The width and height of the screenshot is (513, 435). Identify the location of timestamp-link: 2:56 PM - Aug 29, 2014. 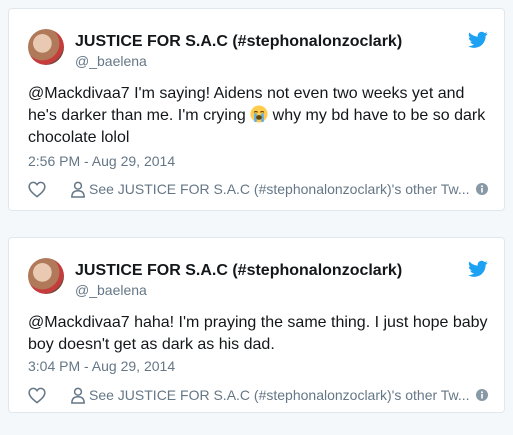
(101, 161).